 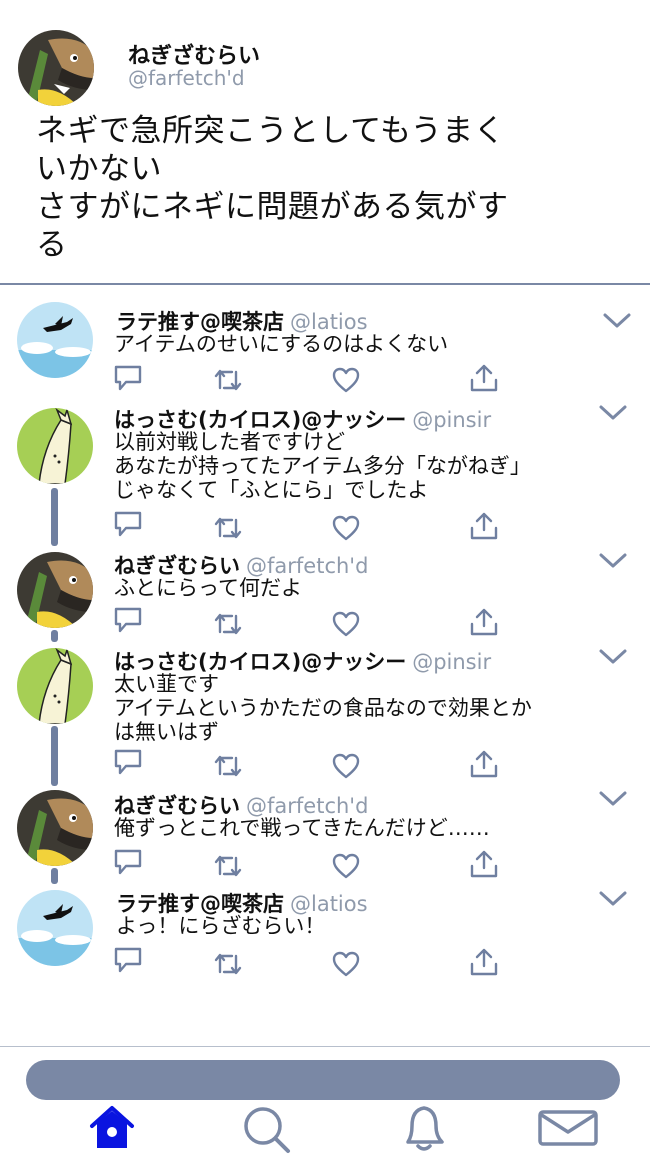 I want to click on main-tweet-line: る, so click(x=52, y=245).